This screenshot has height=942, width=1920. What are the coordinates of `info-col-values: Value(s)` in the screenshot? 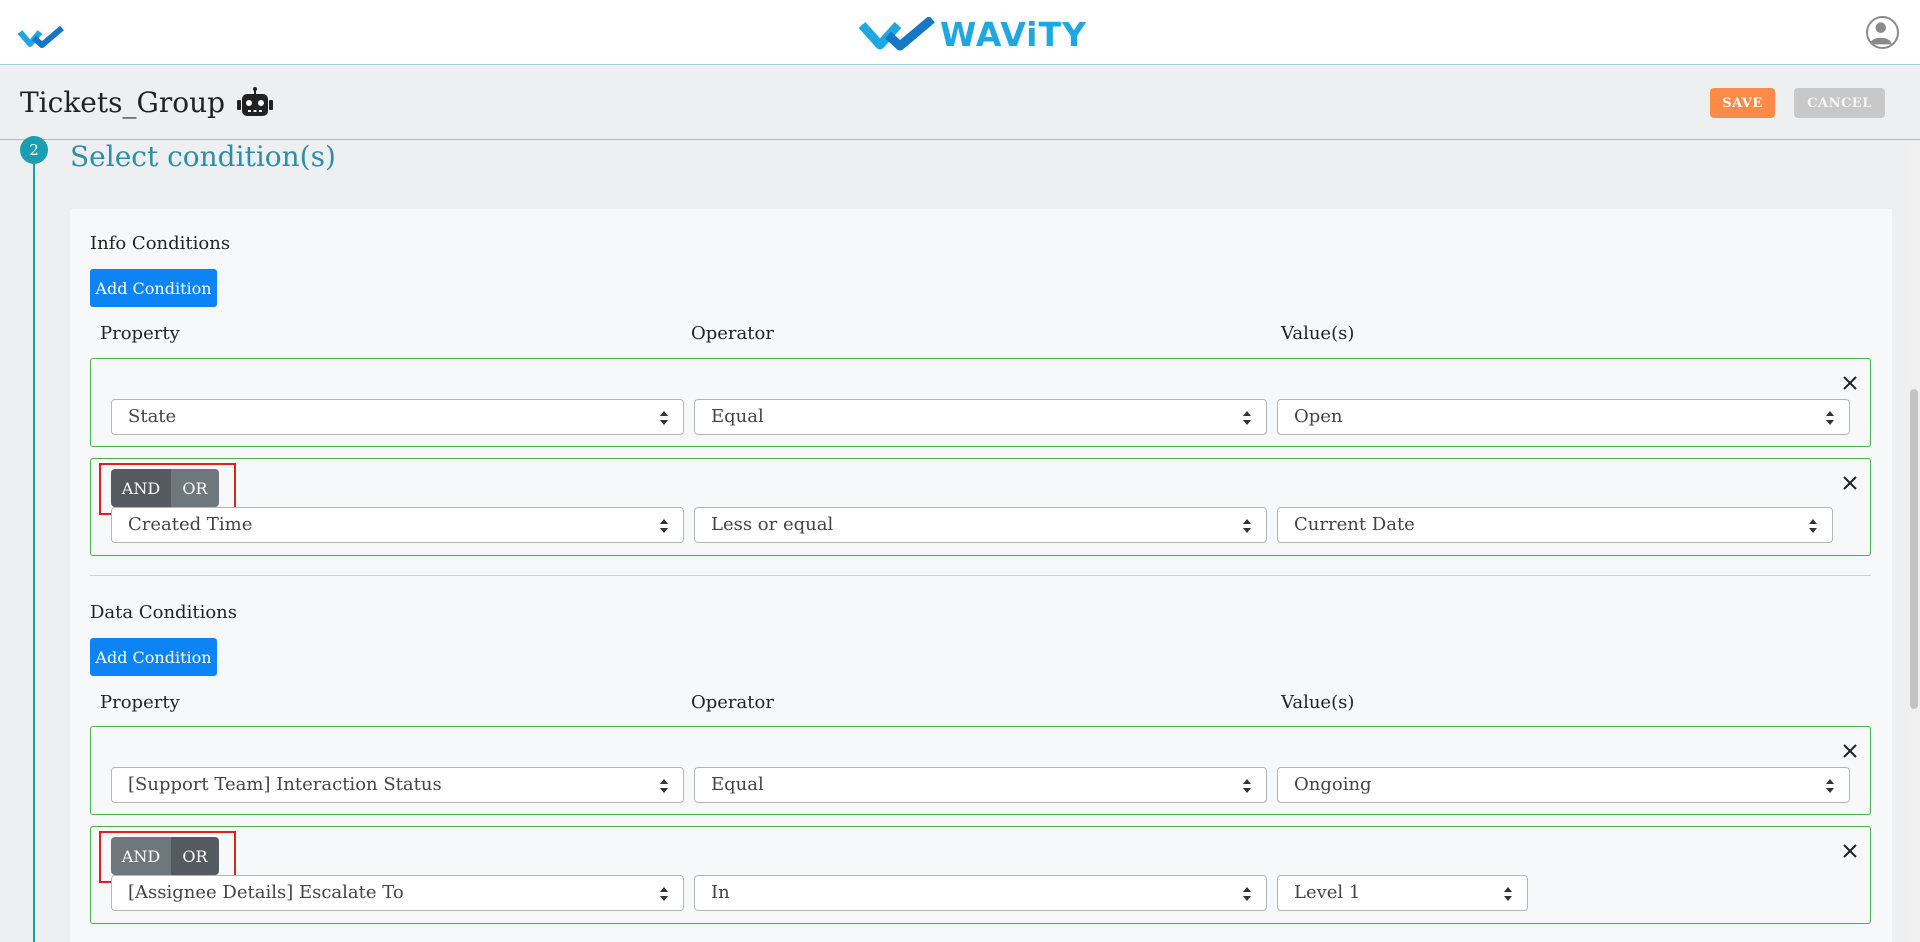 It's located at (1318, 333).